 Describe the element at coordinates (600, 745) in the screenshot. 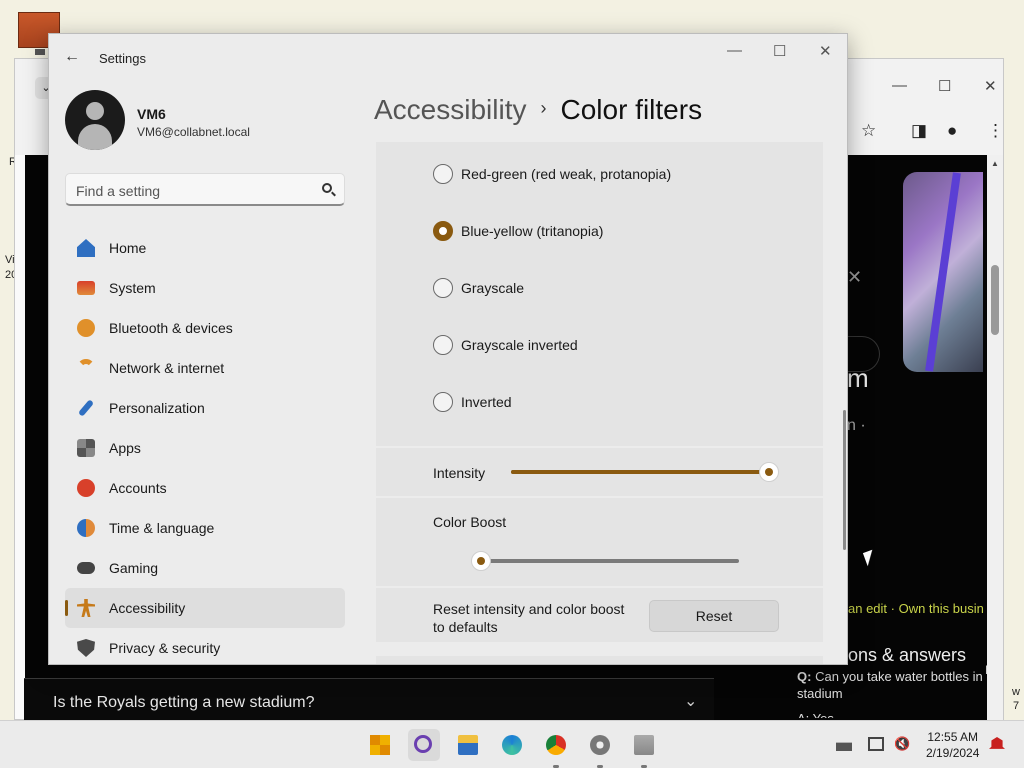

I see `gear-icon` at that location.